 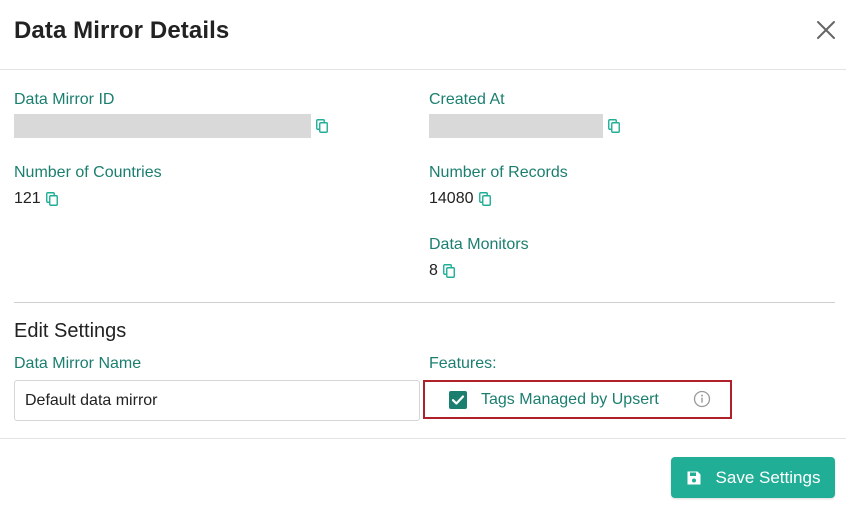 I want to click on number-of-records-value: 14080, so click(x=451, y=198).